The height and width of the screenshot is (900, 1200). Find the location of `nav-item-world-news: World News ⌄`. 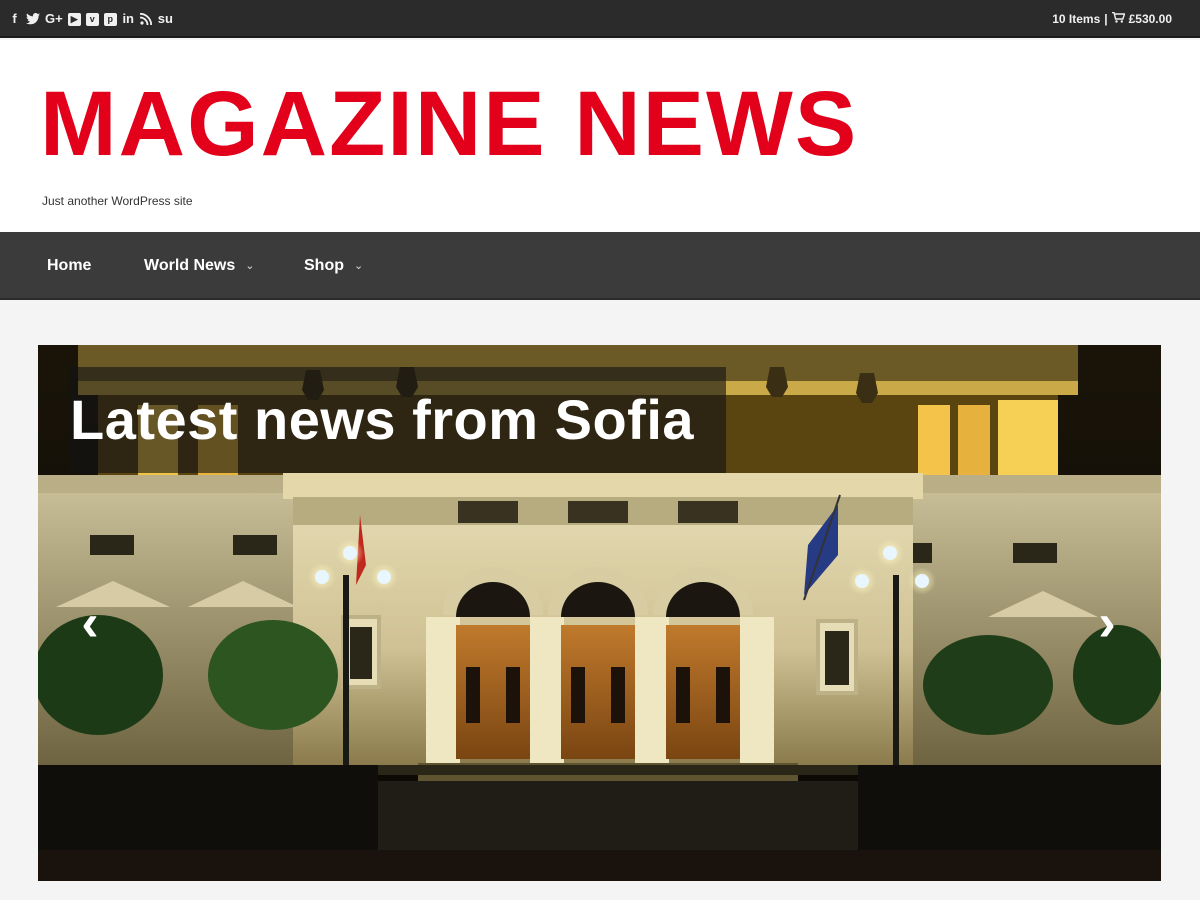

nav-item-world-news: World News ⌄ is located at coordinates (199, 266).